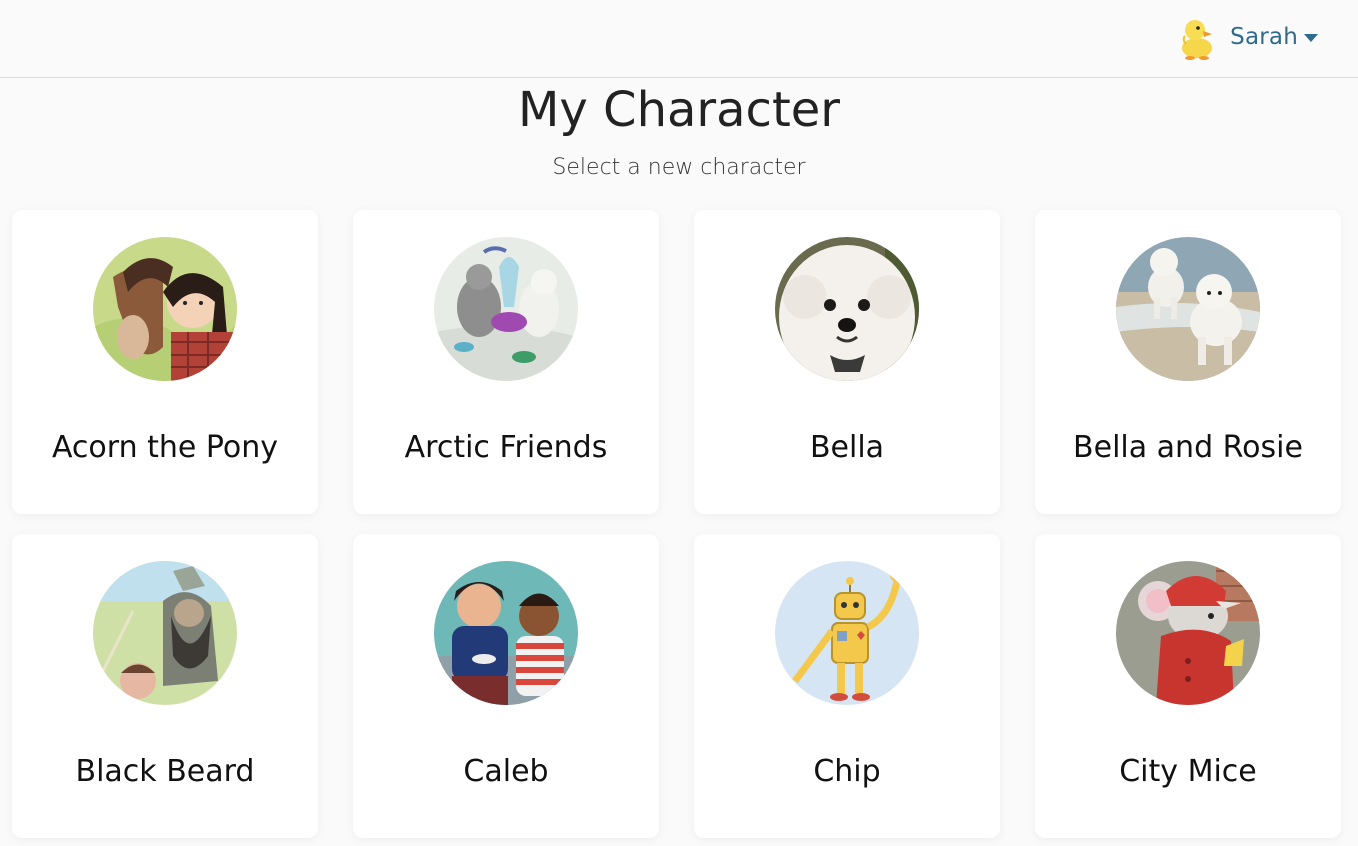  I want to click on robot-portrait, so click(847, 633).